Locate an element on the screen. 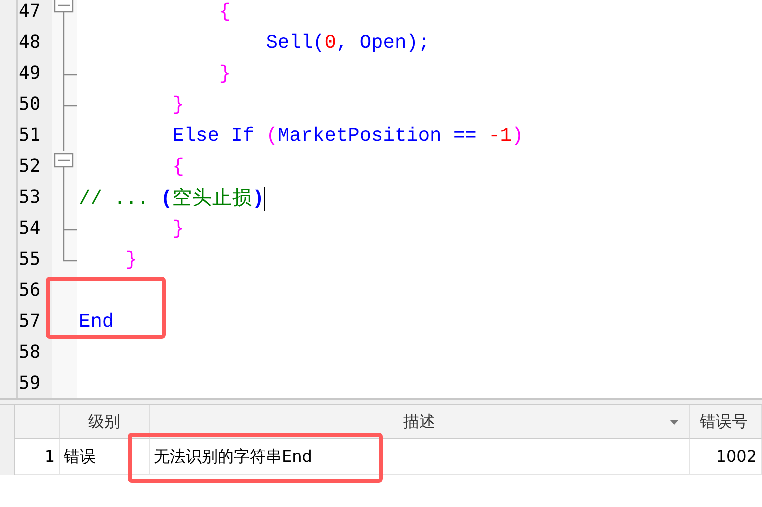 The image size is (762, 507). line-number: 49 is located at coordinates (30, 74).